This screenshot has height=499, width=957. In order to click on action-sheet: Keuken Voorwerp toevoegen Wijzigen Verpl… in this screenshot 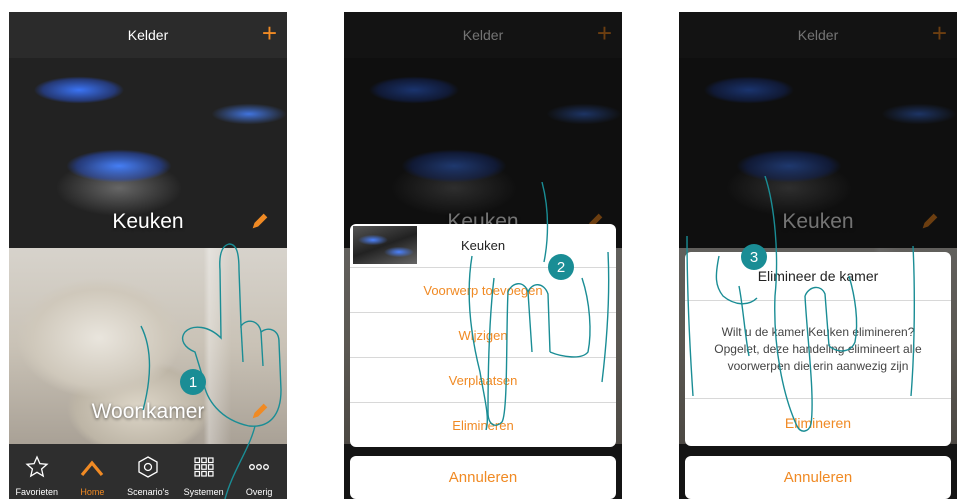, I will do `click(483, 335)`.